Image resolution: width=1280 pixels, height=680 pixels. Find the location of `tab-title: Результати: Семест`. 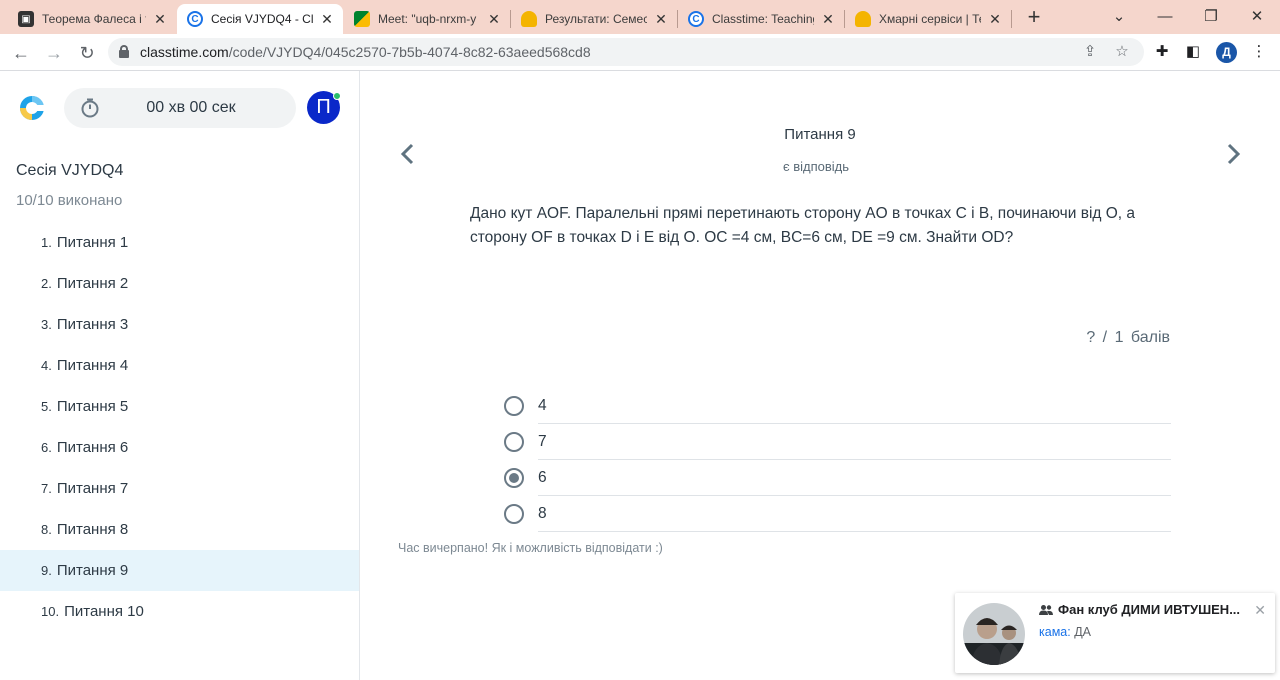

tab-title: Результати: Семест is located at coordinates (596, 19).